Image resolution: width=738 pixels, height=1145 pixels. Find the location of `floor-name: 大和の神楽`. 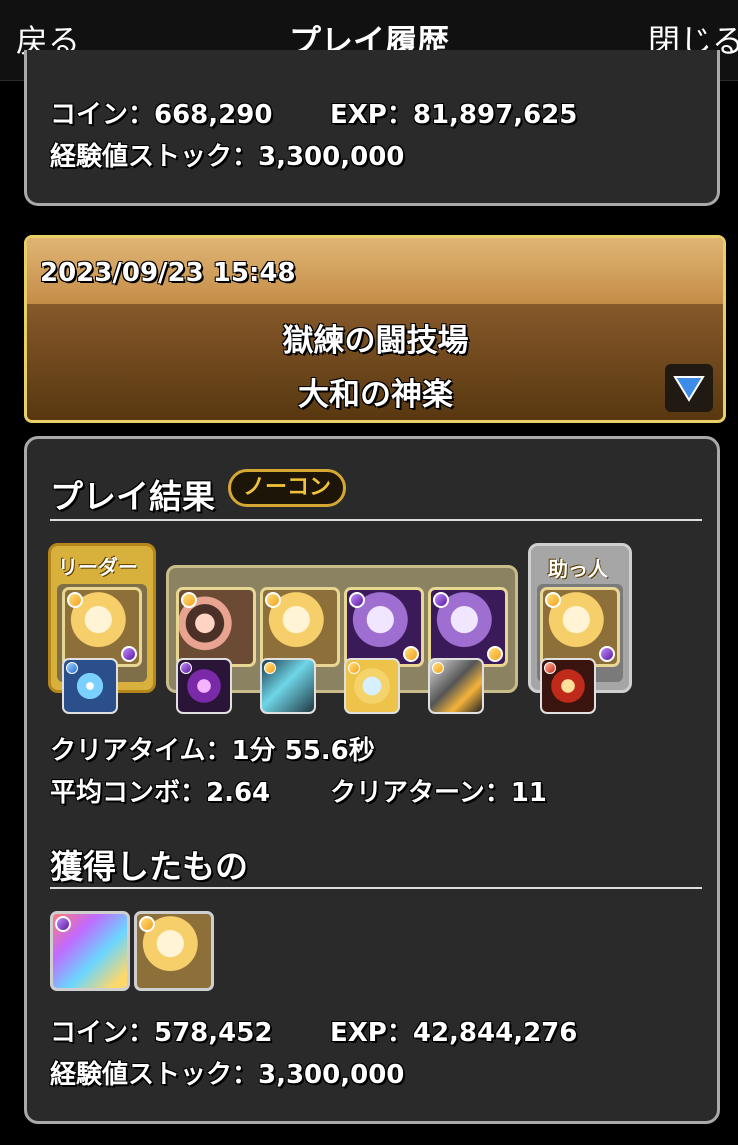

floor-name: 大和の神楽 is located at coordinates (375, 395).